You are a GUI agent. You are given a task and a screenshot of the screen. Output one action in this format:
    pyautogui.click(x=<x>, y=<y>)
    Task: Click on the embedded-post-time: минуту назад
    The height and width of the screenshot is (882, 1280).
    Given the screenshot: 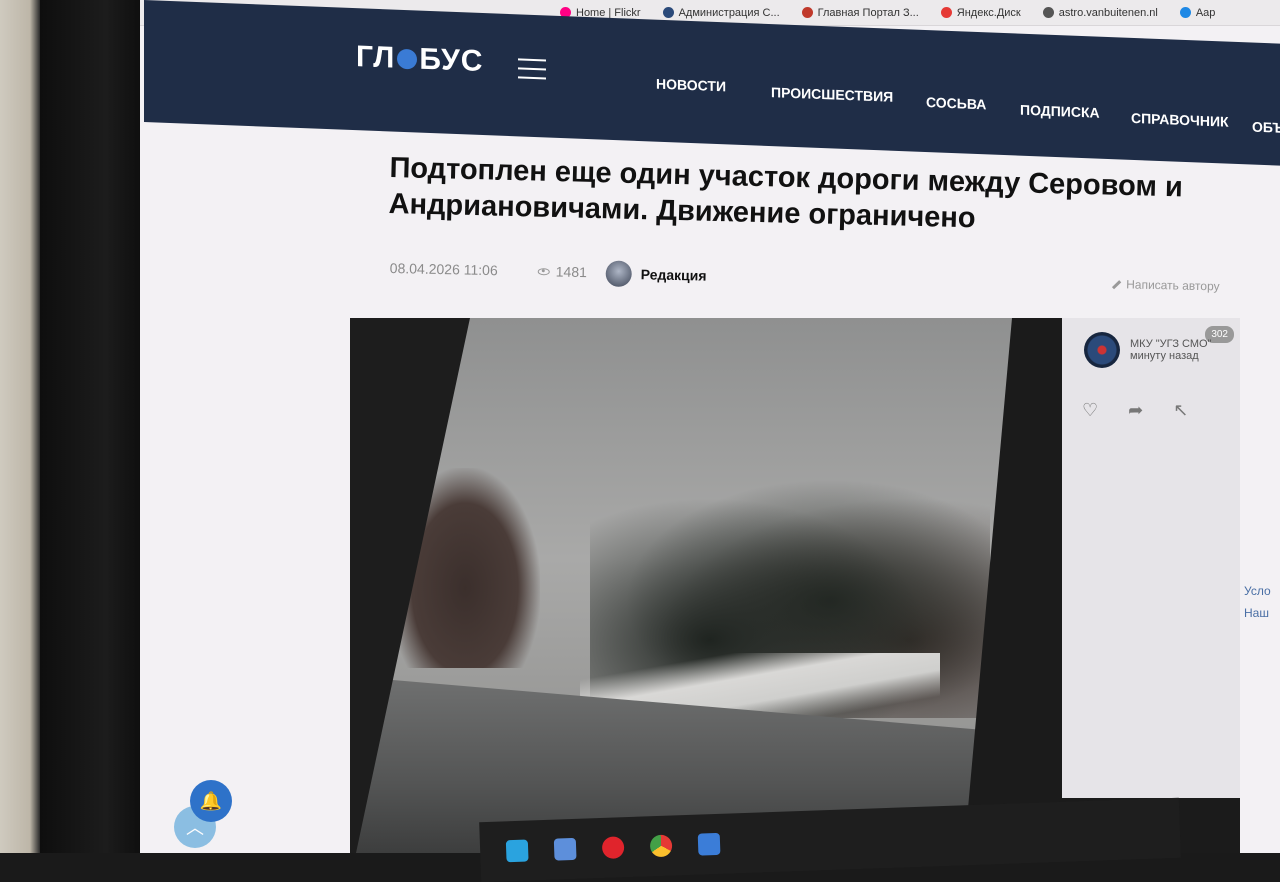 What is the action you would take?
    pyautogui.click(x=1171, y=356)
    